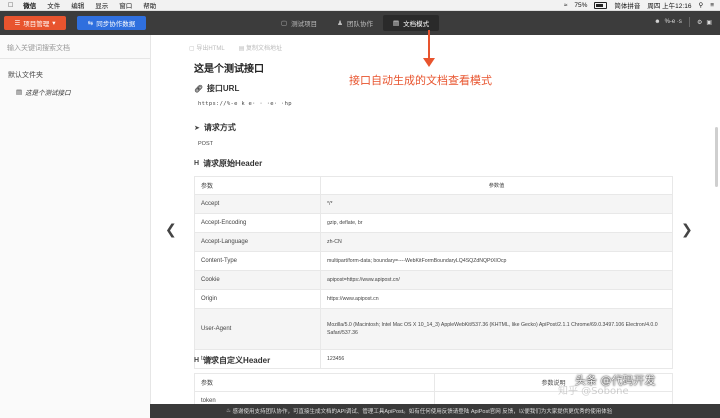 The image size is (720, 418). Describe the element at coordinates (712, 5) in the screenshot. I see `menu-list-icon: ≡` at that location.